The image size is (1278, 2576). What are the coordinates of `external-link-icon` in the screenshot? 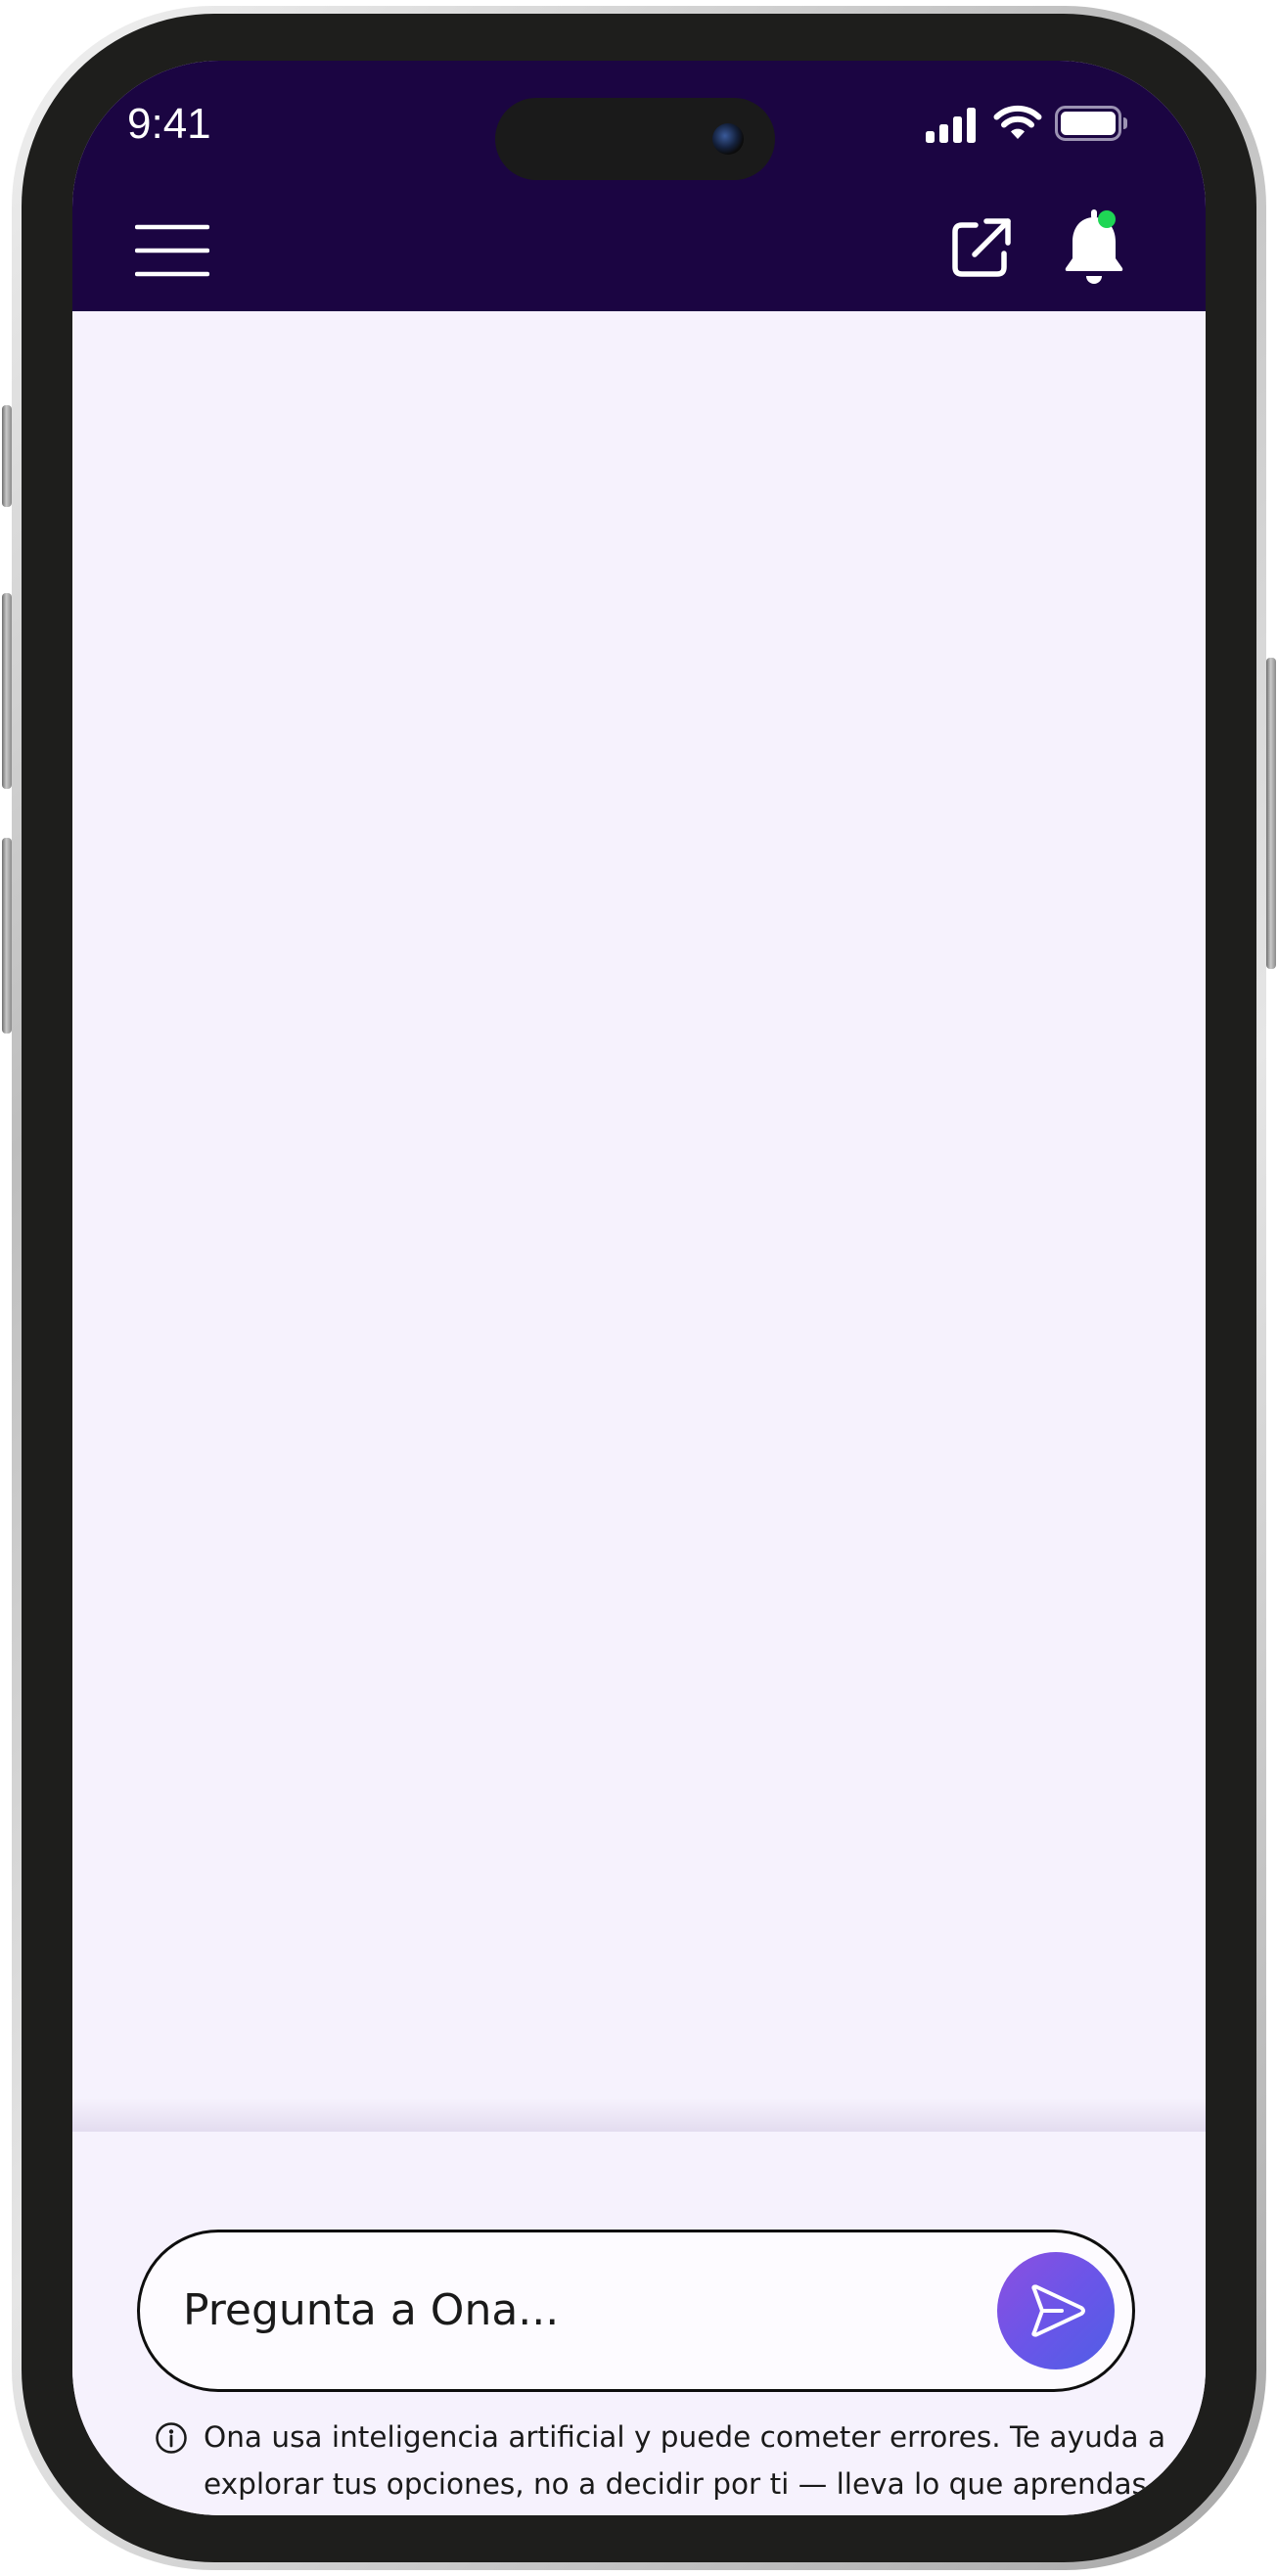 It's located at (981, 247).